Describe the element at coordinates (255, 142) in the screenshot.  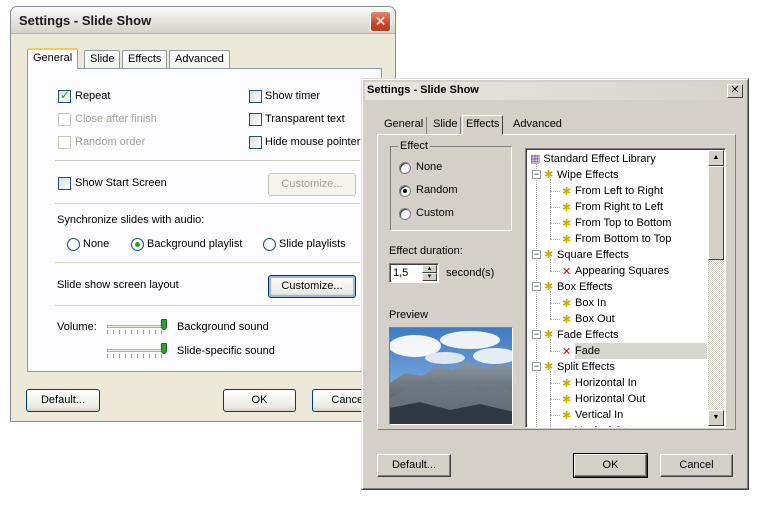
I see `hide-mouse-pointer-checkbox` at that location.